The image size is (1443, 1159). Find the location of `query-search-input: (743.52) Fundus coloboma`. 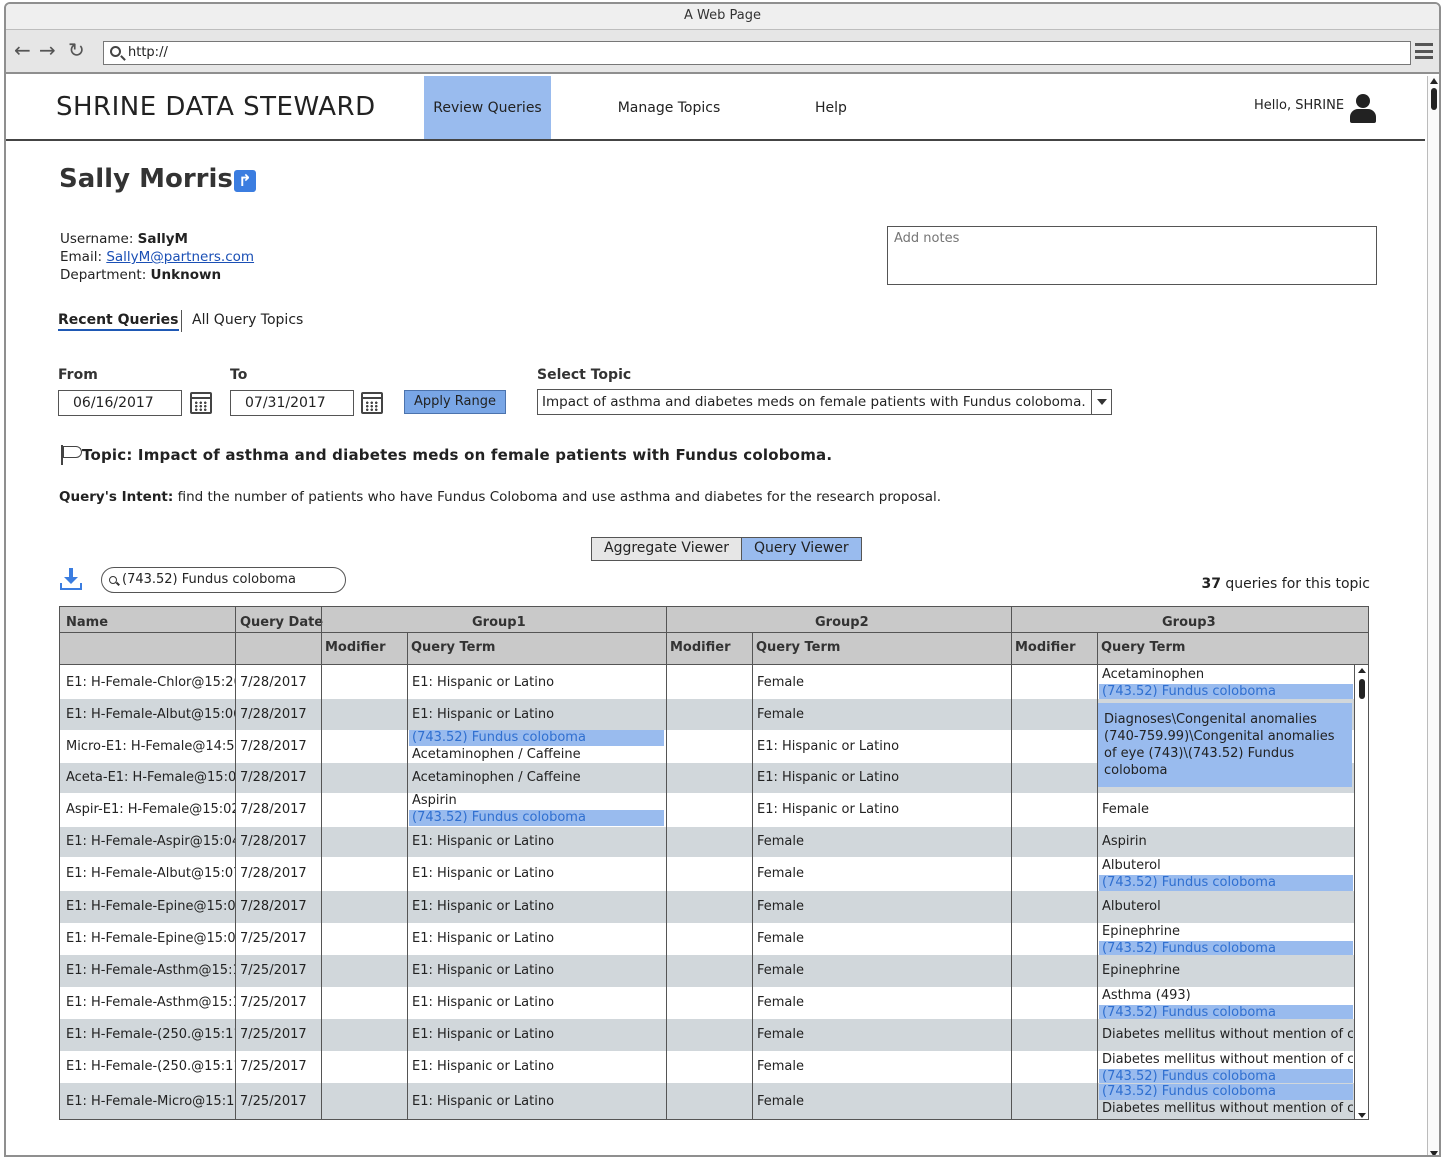

query-search-input: (743.52) Fundus coloboma is located at coordinates (223, 580).